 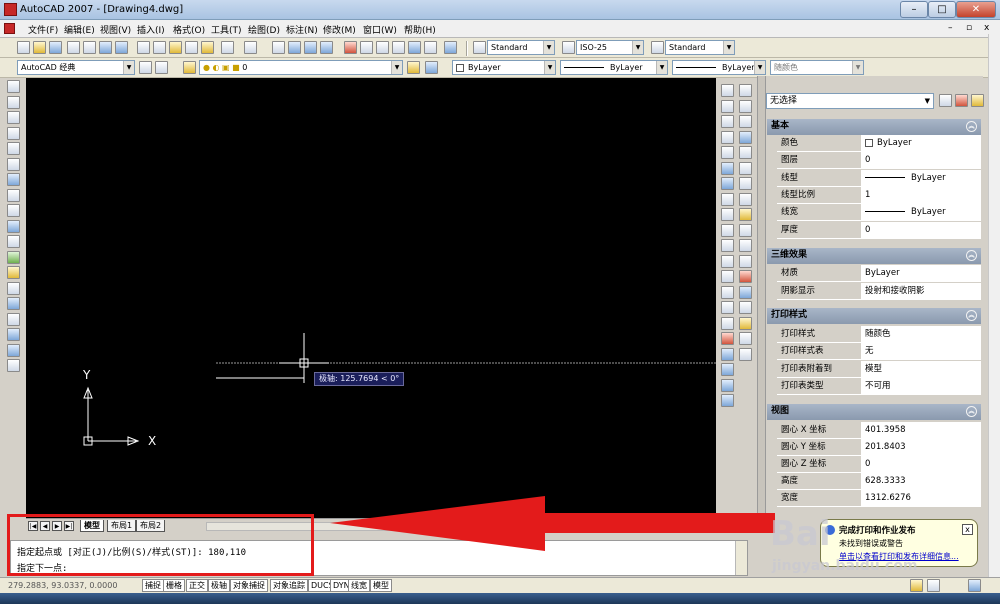 I want to click on copy-icon, so click(x=159, y=47).